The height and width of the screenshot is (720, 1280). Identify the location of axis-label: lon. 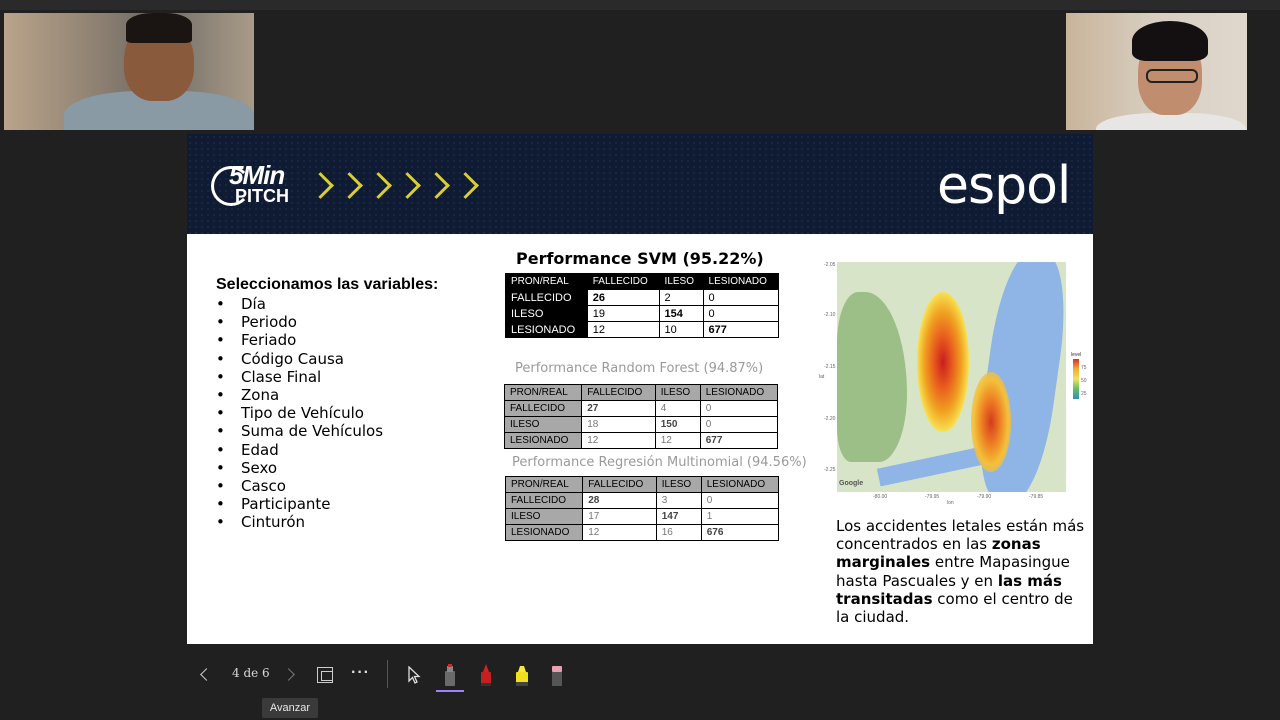
(950, 503).